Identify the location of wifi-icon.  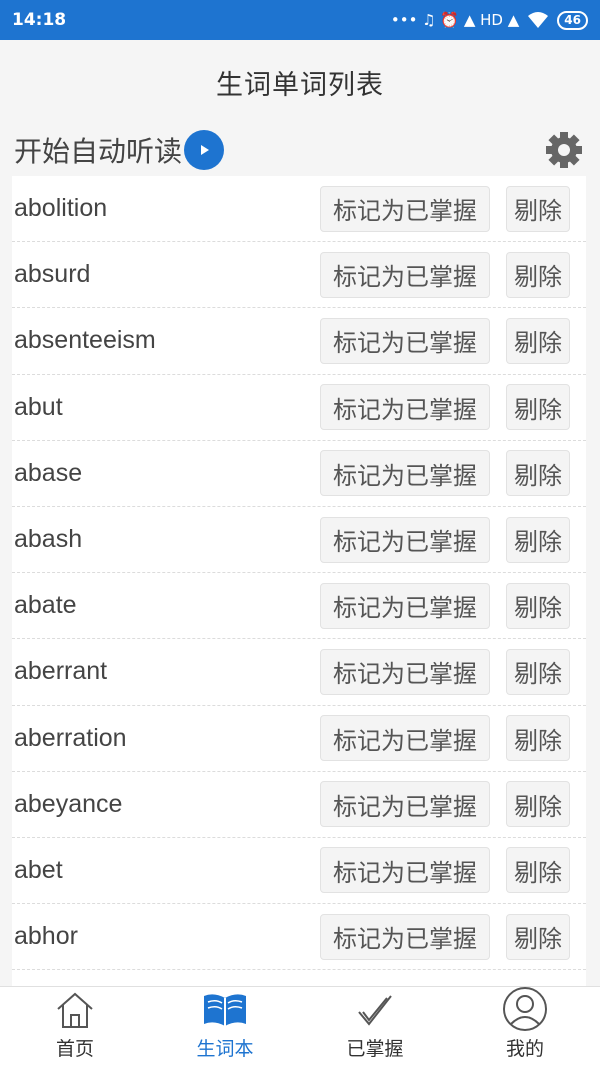
(538, 20).